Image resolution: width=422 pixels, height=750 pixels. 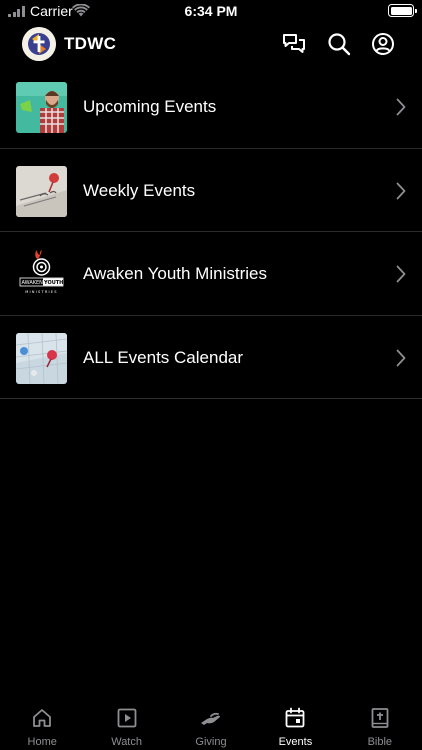 What do you see at coordinates (383, 44) in the screenshot?
I see `account-icon` at bounding box center [383, 44].